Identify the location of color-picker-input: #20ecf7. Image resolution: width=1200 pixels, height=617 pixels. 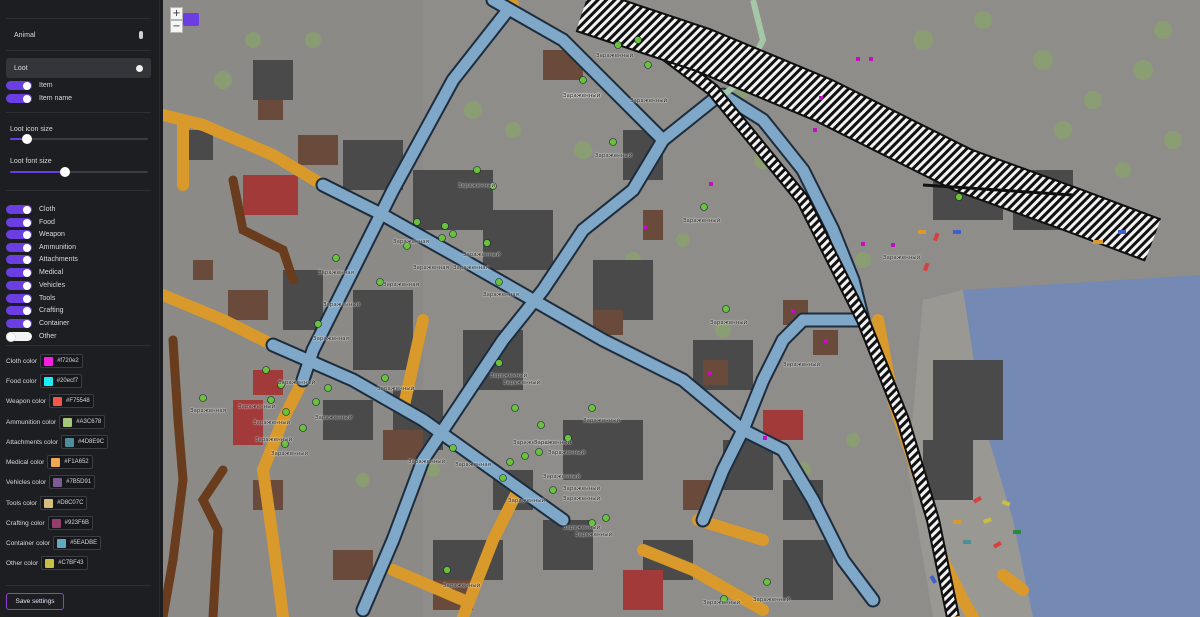
(61, 381).